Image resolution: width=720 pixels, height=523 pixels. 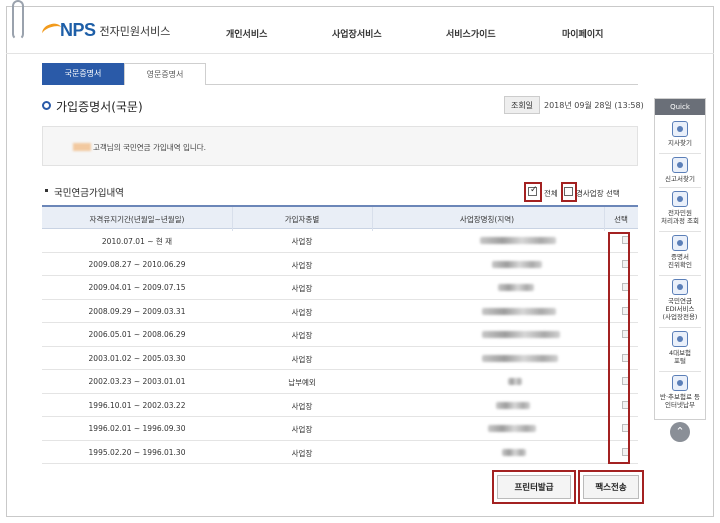 What do you see at coordinates (89, 193) in the screenshot?
I see `section-title: 국민연금가입내역` at bounding box center [89, 193].